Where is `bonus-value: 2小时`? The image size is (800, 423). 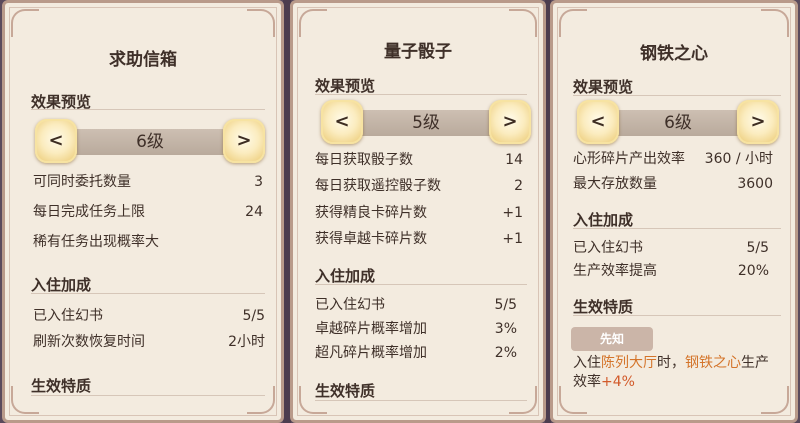
bonus-value: 2小时 is located at coordinates (246, 342).